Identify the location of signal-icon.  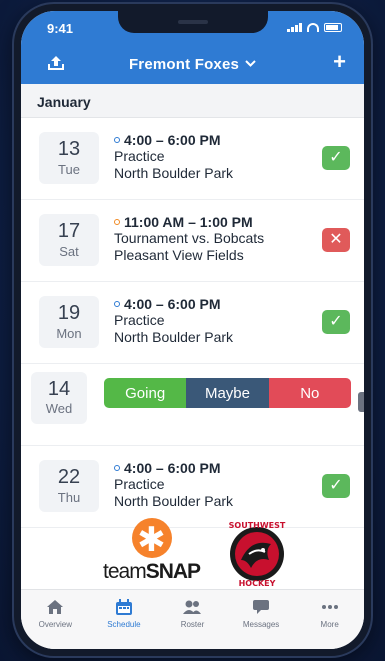
(294, 27).